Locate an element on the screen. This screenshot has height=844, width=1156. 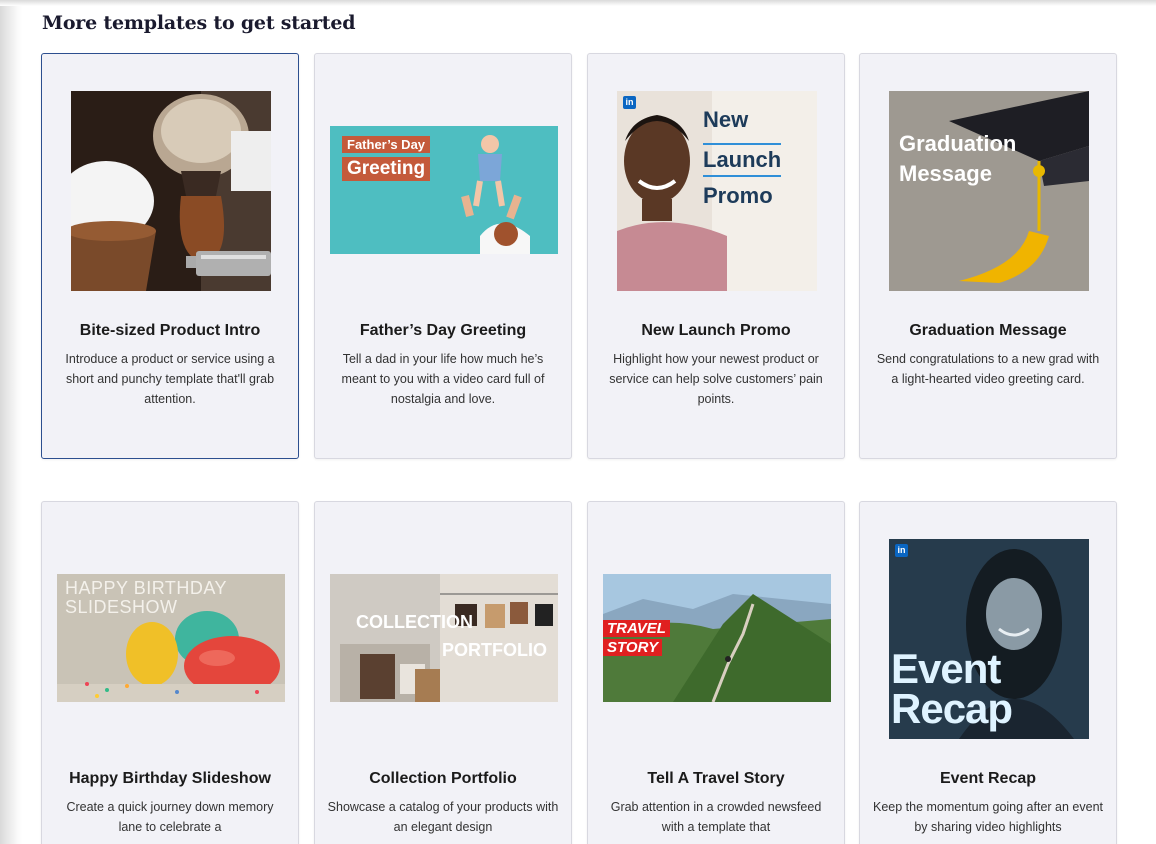
thumb-overlay-label: Recap is located at coordinates (952, 708).